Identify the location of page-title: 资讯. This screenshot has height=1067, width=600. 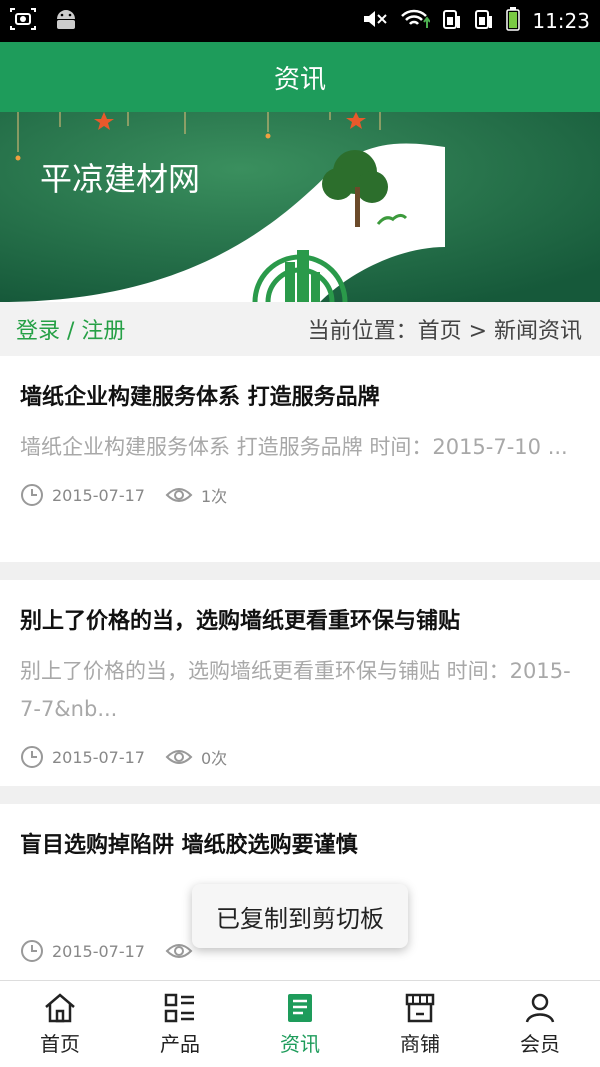
(299, 79).